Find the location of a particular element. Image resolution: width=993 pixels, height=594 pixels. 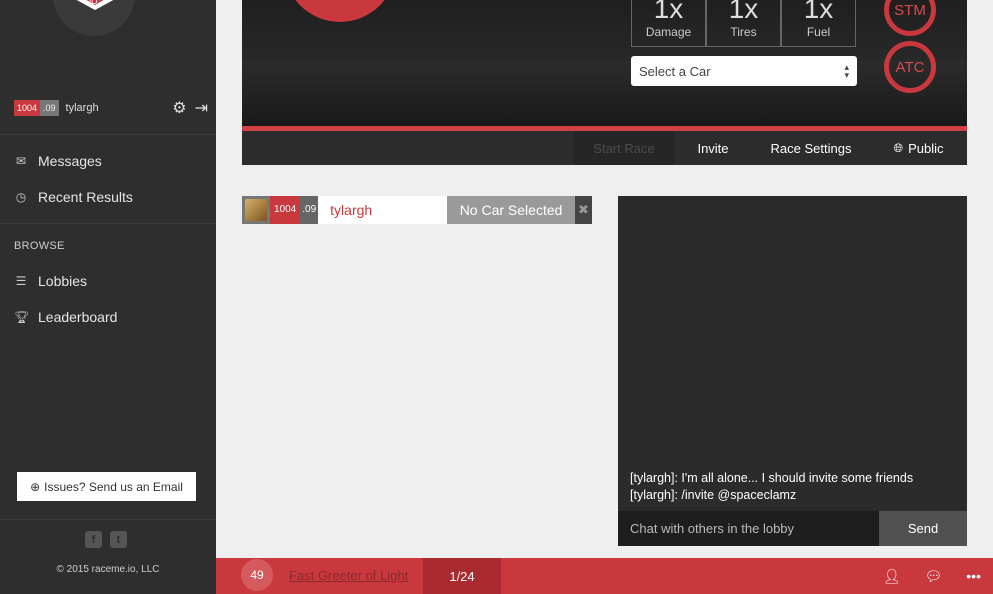

send-button: Send is located at coordinates (923, 528).